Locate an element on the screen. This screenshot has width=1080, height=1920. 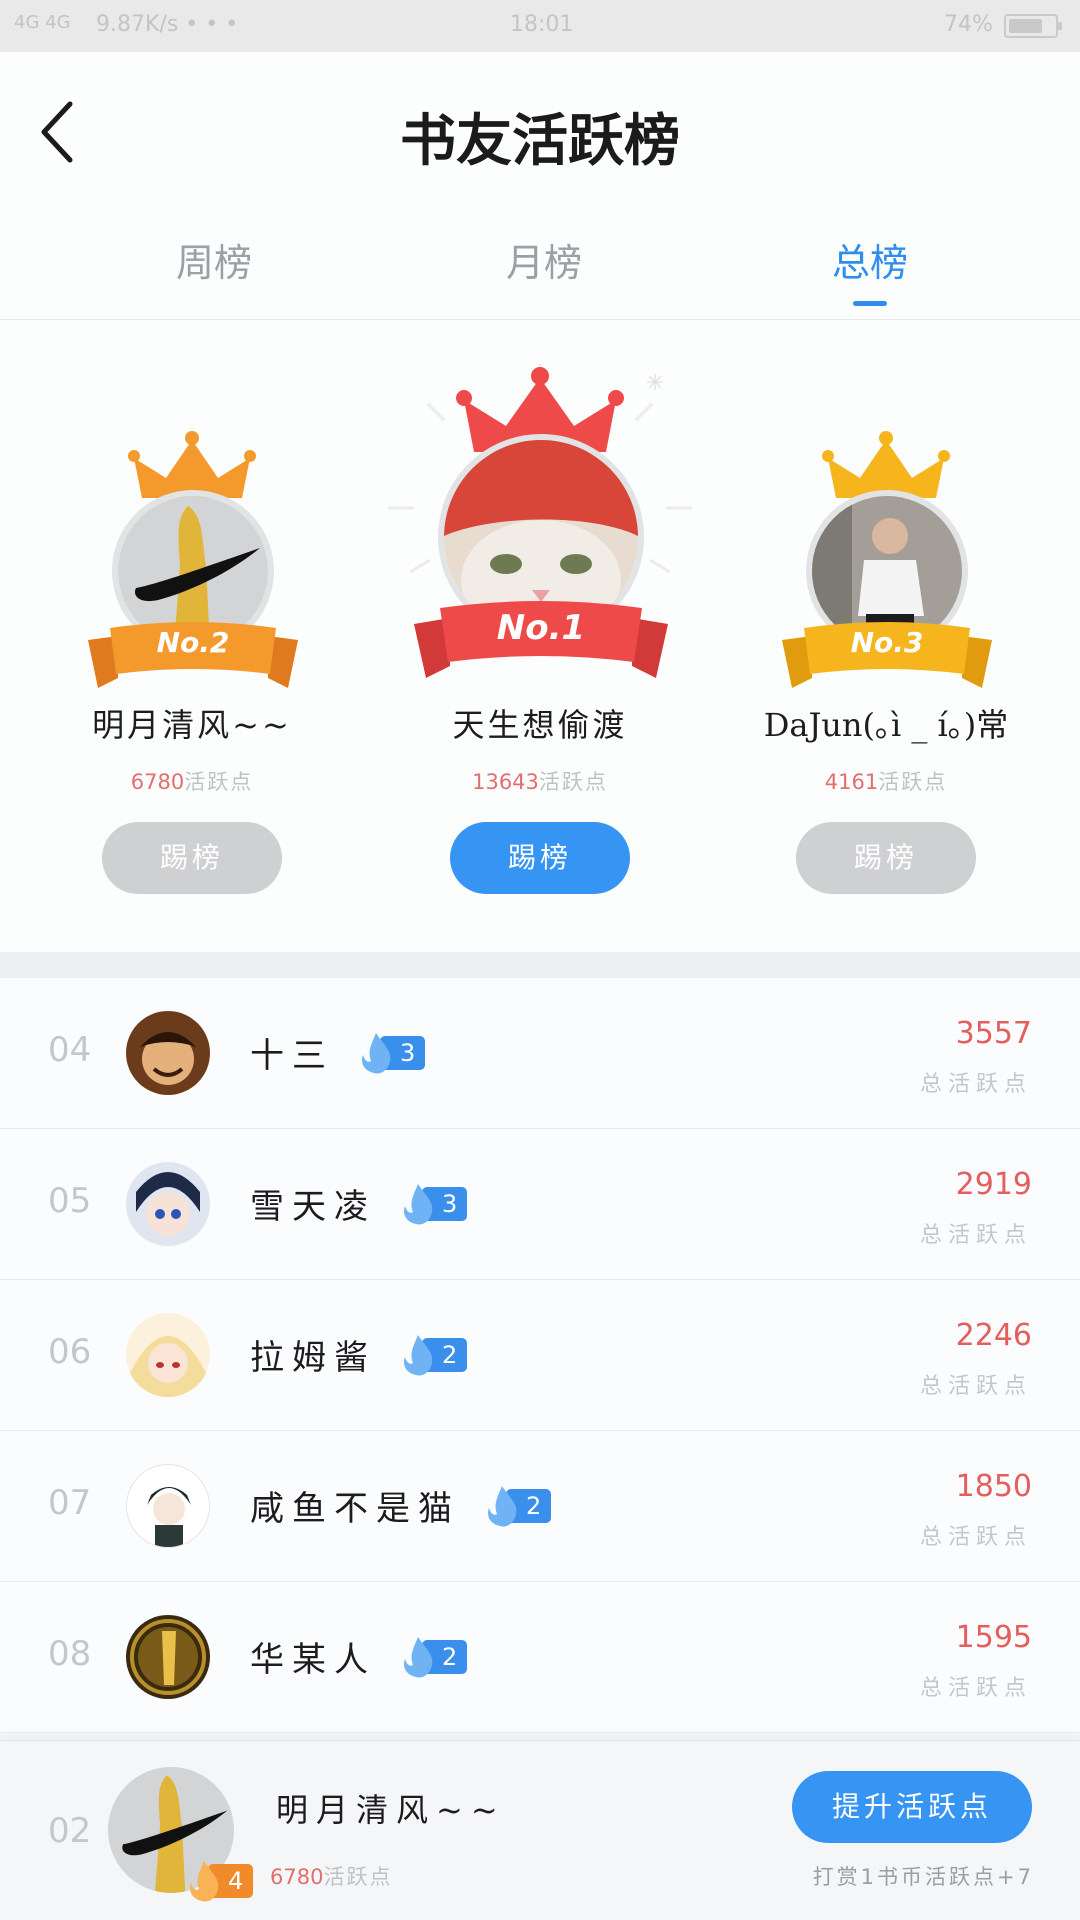
signal-indicator: 4G 4G is located at coordinates (42, 22).